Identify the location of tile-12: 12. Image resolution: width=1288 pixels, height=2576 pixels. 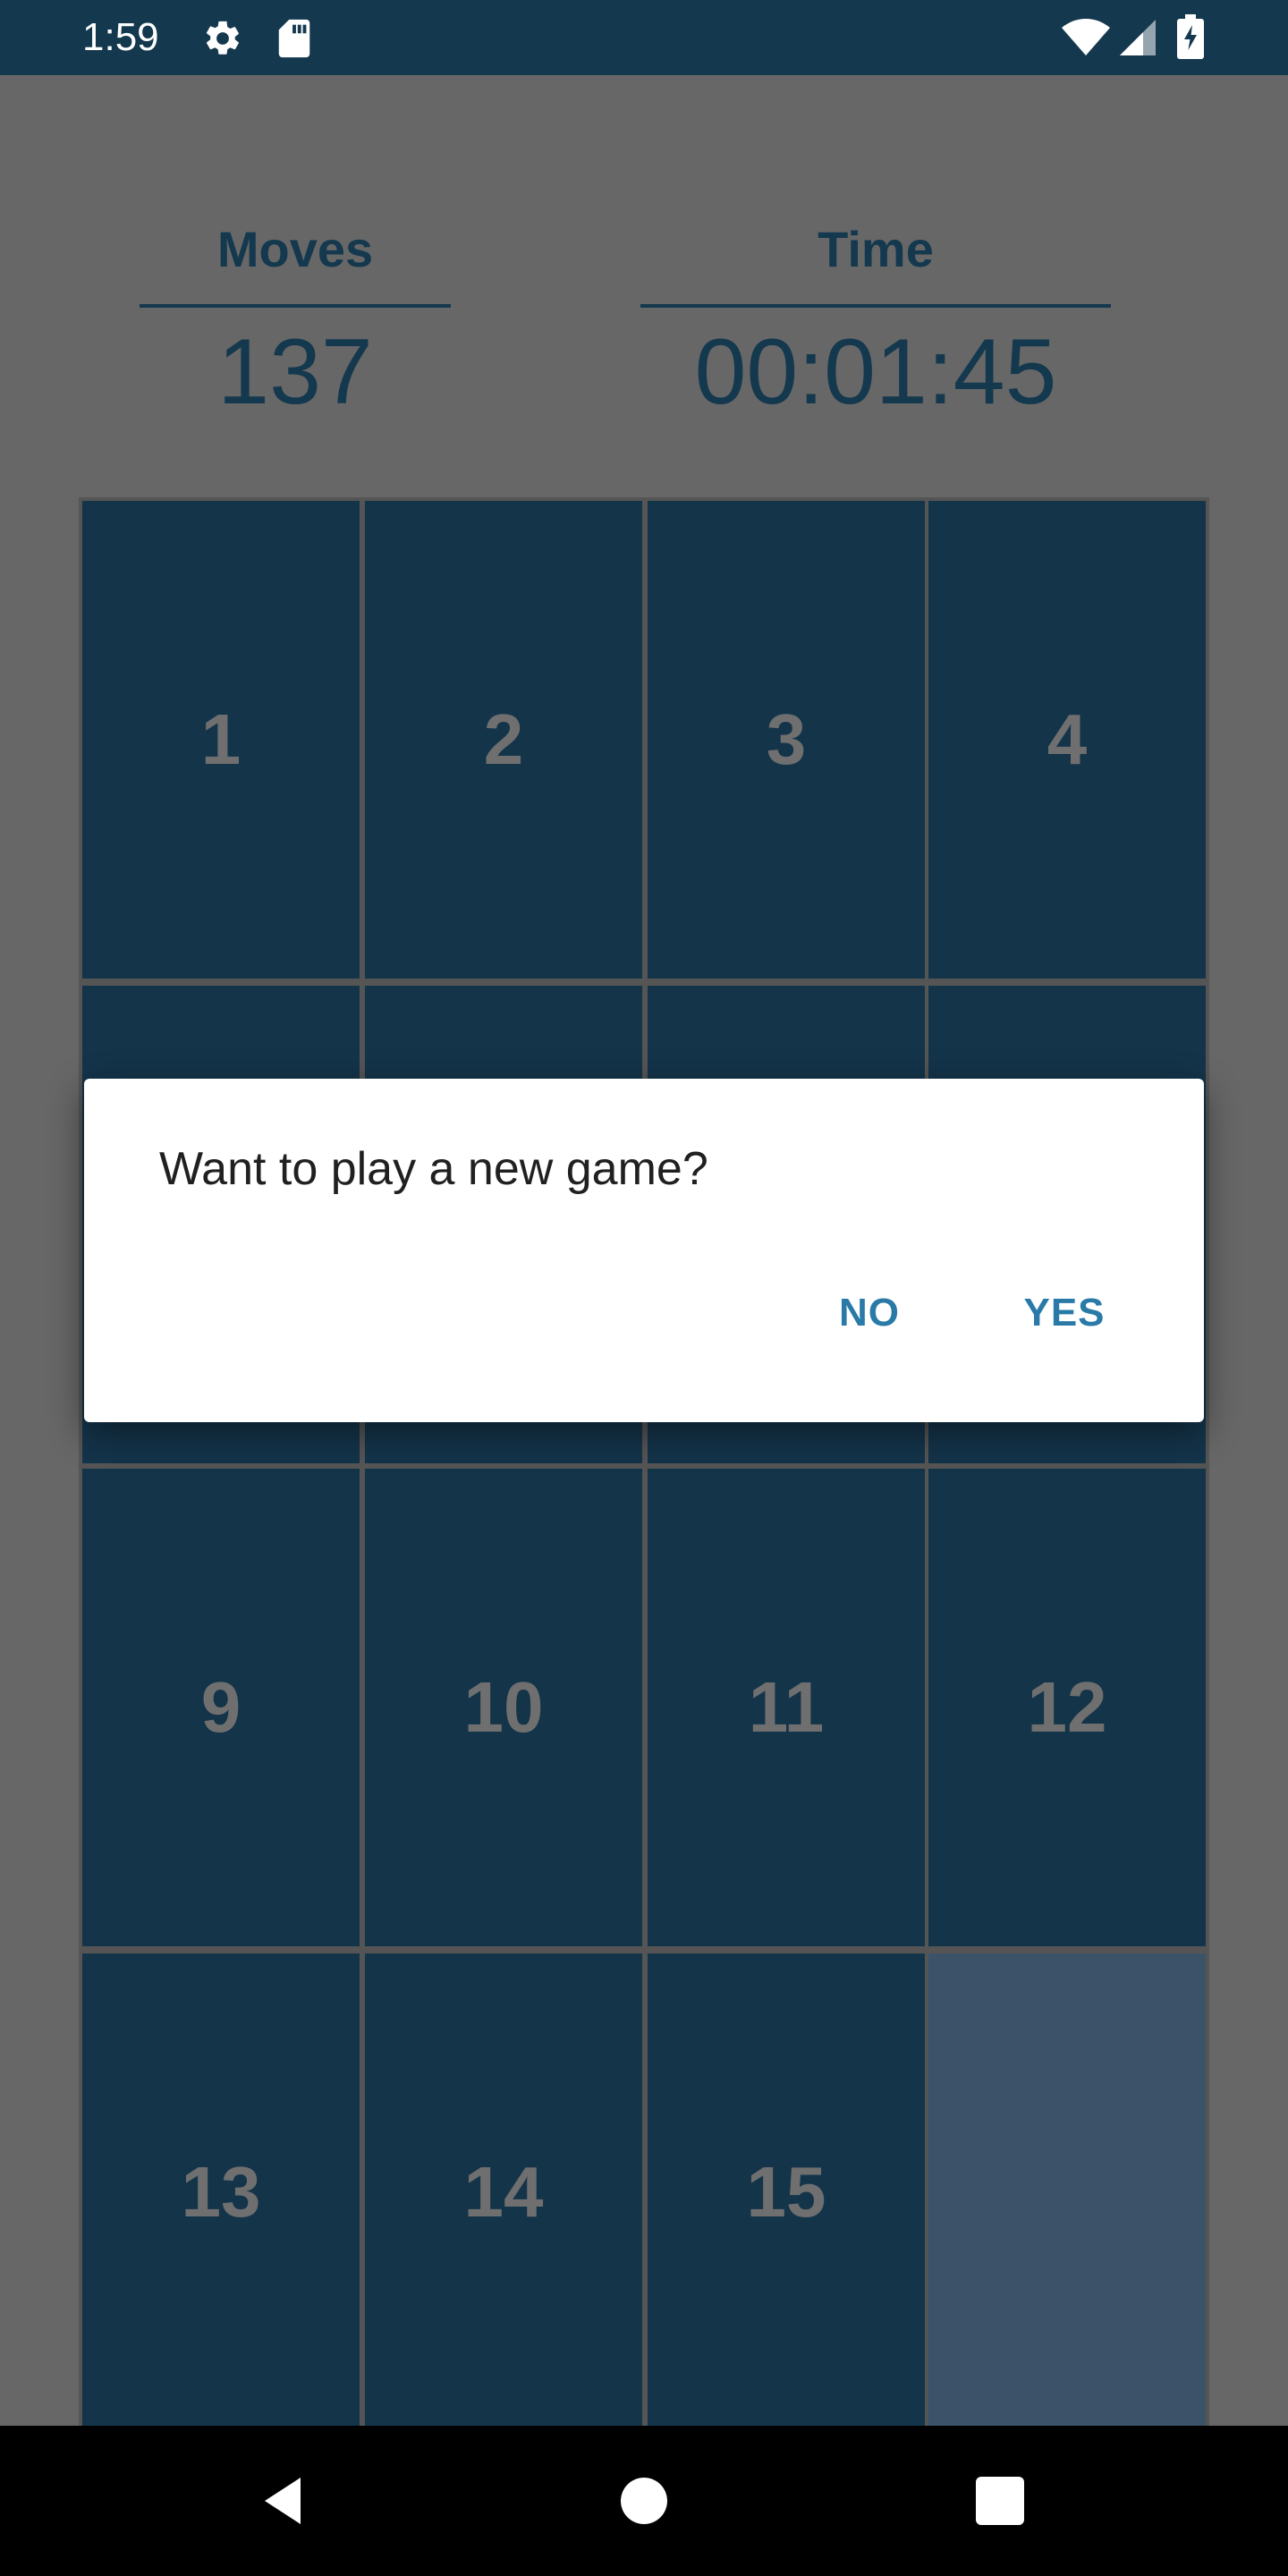
(1067, 1707).